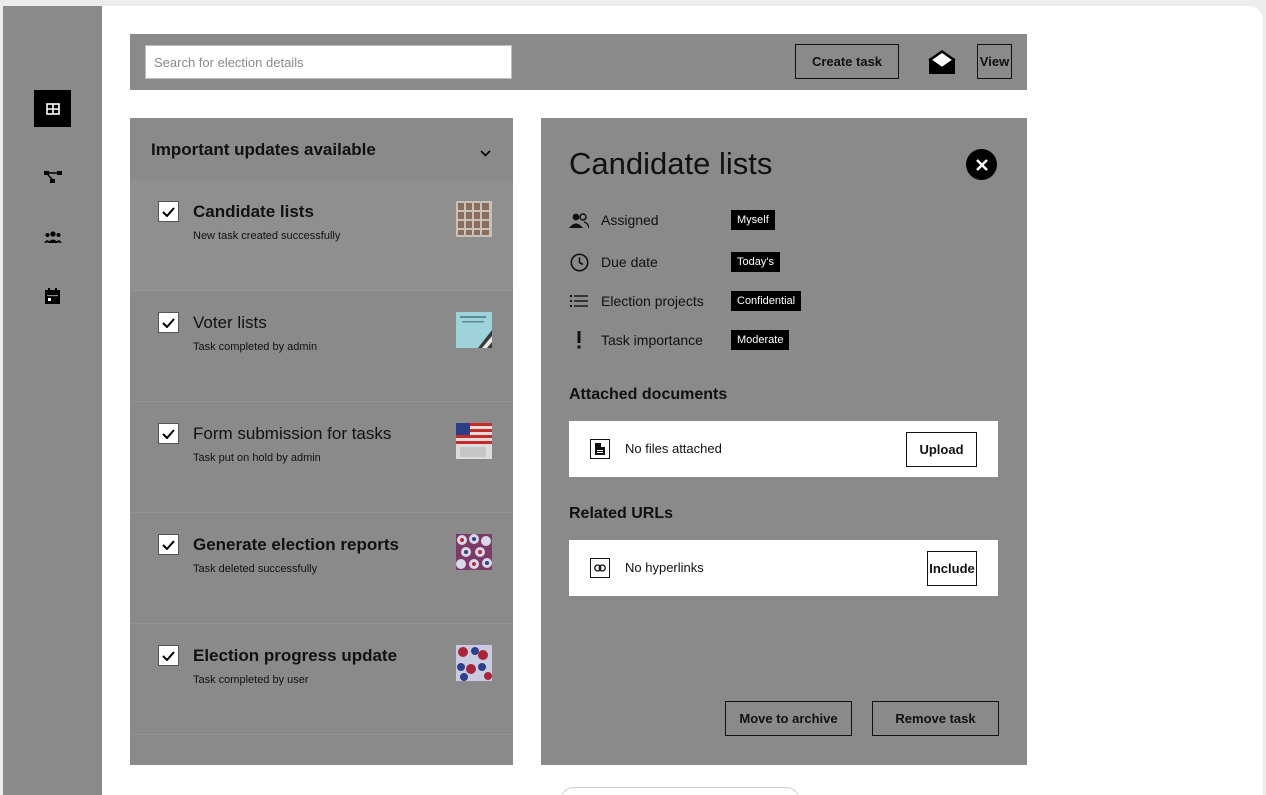 The width and height of the screenshot is (1266, 795). Describe the element at coordinates (630, 220) in the screenshot. I see `property-label: Assigned` at that location.